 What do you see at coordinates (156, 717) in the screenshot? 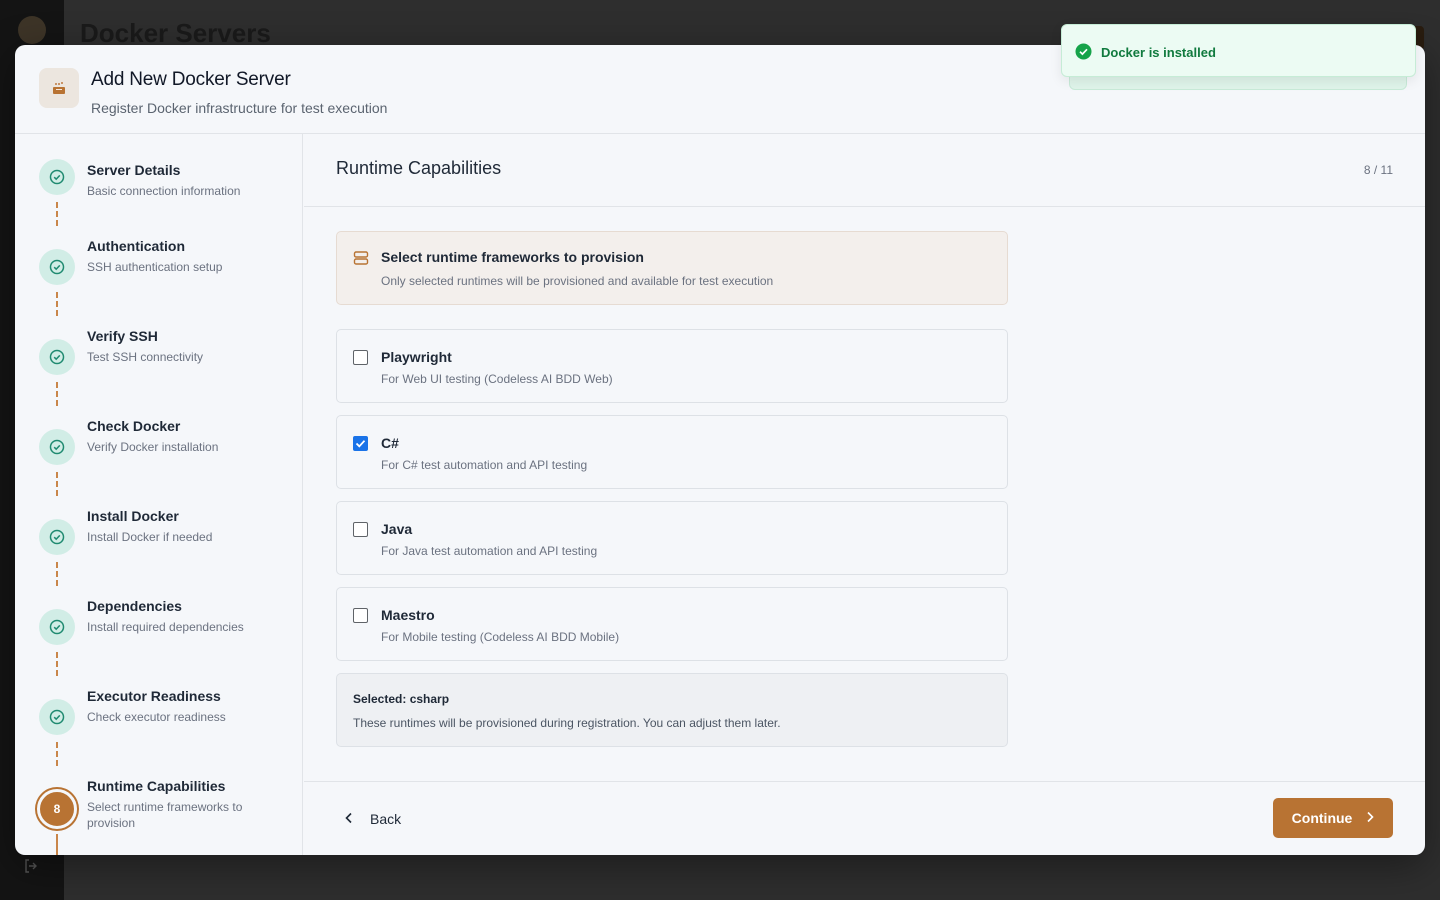
I see `step-desc: Check executor readiness` at bounding box center [156, 717].